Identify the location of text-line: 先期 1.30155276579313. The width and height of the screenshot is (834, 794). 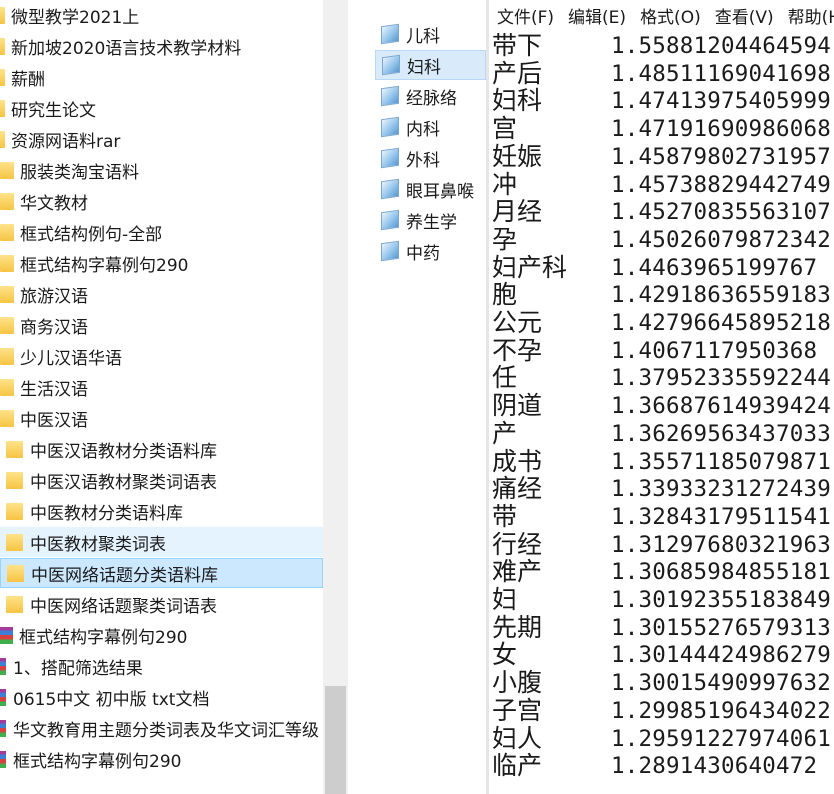
(663, 627).